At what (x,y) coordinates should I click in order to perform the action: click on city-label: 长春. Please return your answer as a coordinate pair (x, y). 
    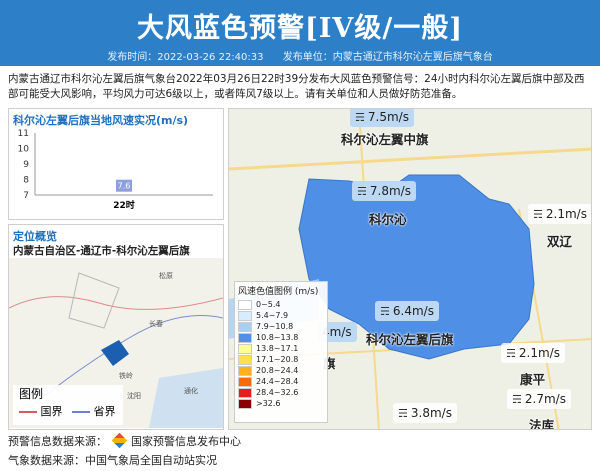
    Looking at the image, I should click on (156, 323).